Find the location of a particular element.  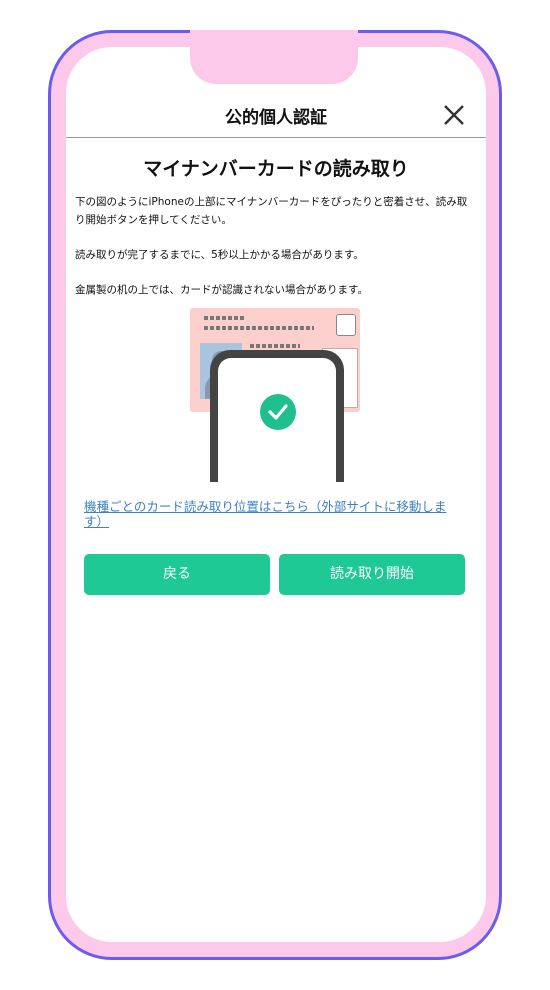

metal-desk-note: 金属製の机の上では、カードが認識されない場合があります。 is located at coordinates (221, 290).